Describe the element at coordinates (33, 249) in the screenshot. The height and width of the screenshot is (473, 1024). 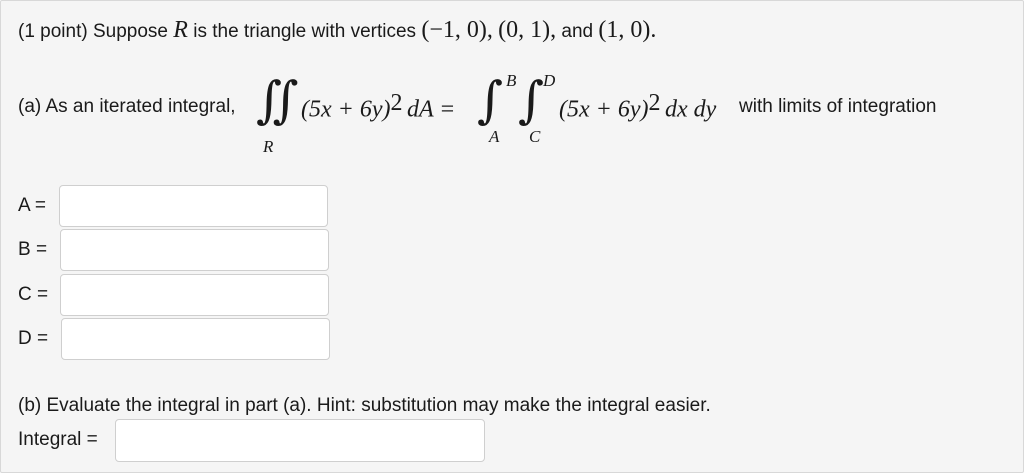
I see `label-B: B =` at that location.